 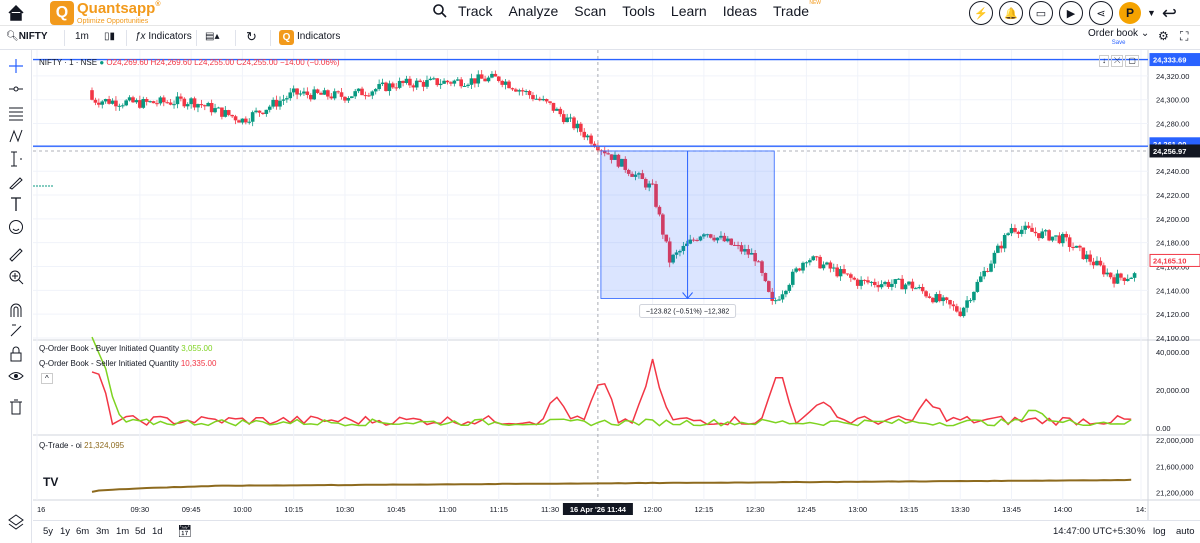 I want to click on video-icon: ▶, so click(x=1071, y=13).